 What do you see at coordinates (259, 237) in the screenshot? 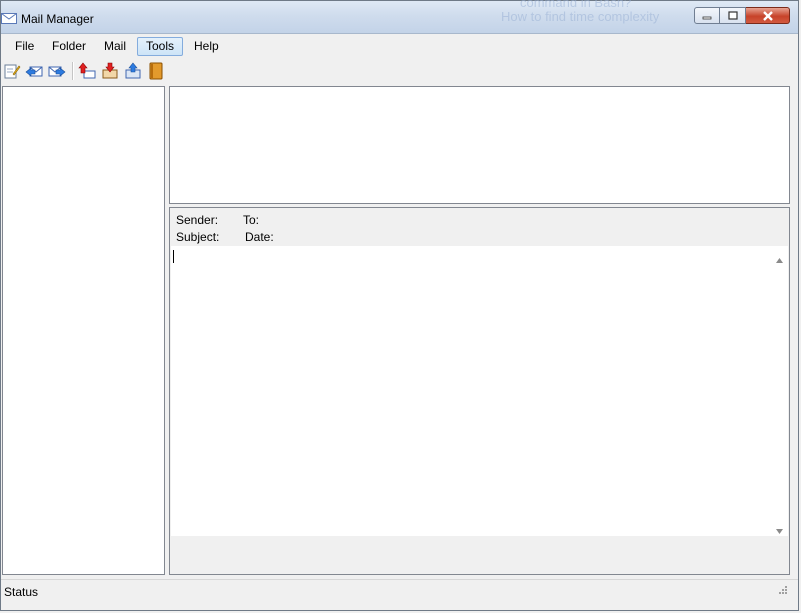
I see `date-label: Date:` at bounding box center [259, 237].